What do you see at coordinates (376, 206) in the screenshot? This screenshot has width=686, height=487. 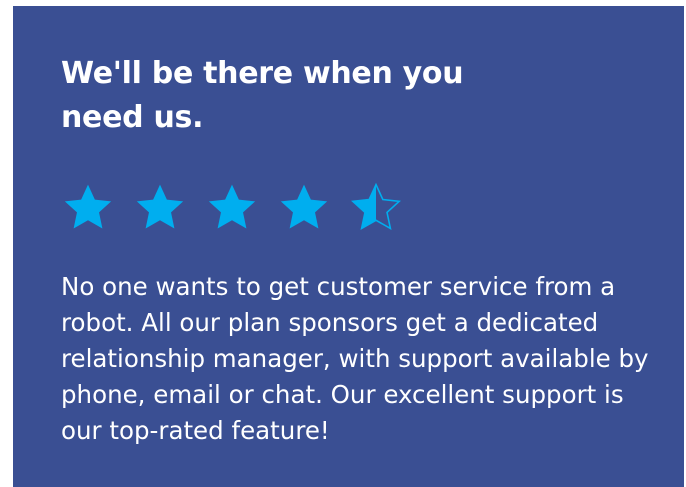 I see `star-half-icon` at bounding box center [376, 206].